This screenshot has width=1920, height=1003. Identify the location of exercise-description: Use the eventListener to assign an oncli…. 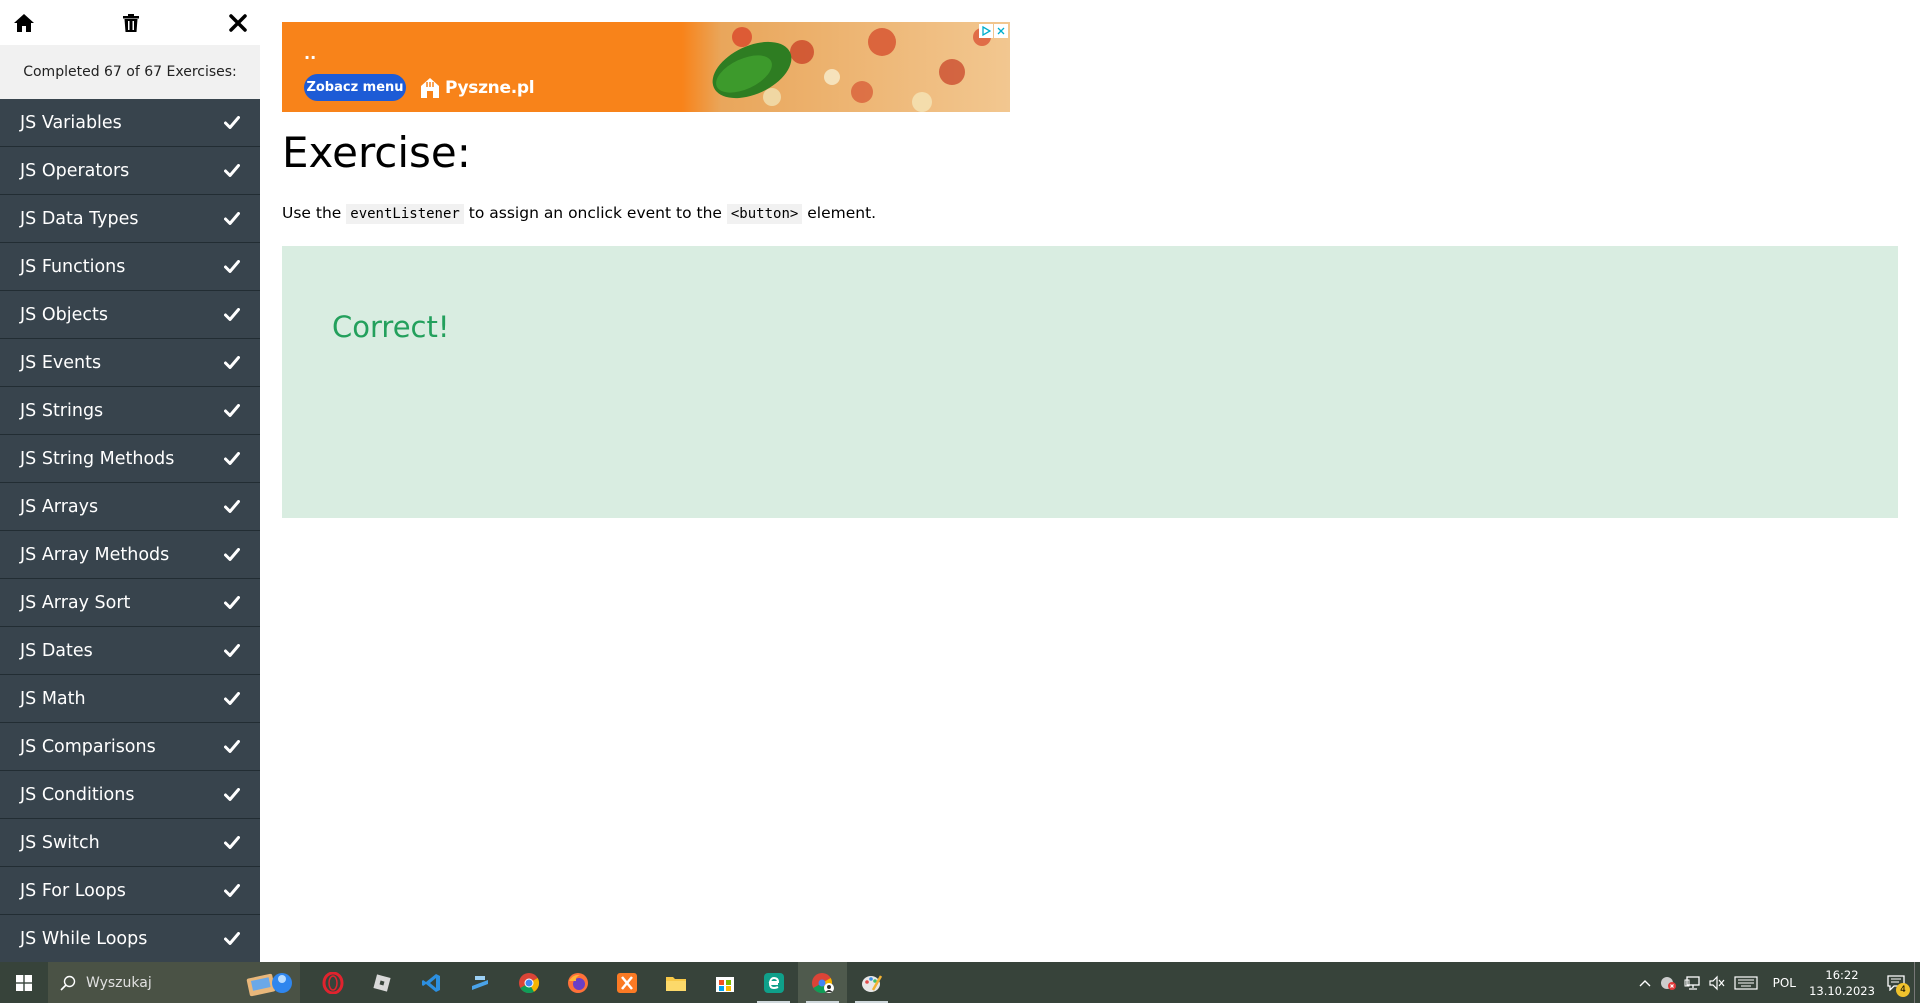
(579, 214).